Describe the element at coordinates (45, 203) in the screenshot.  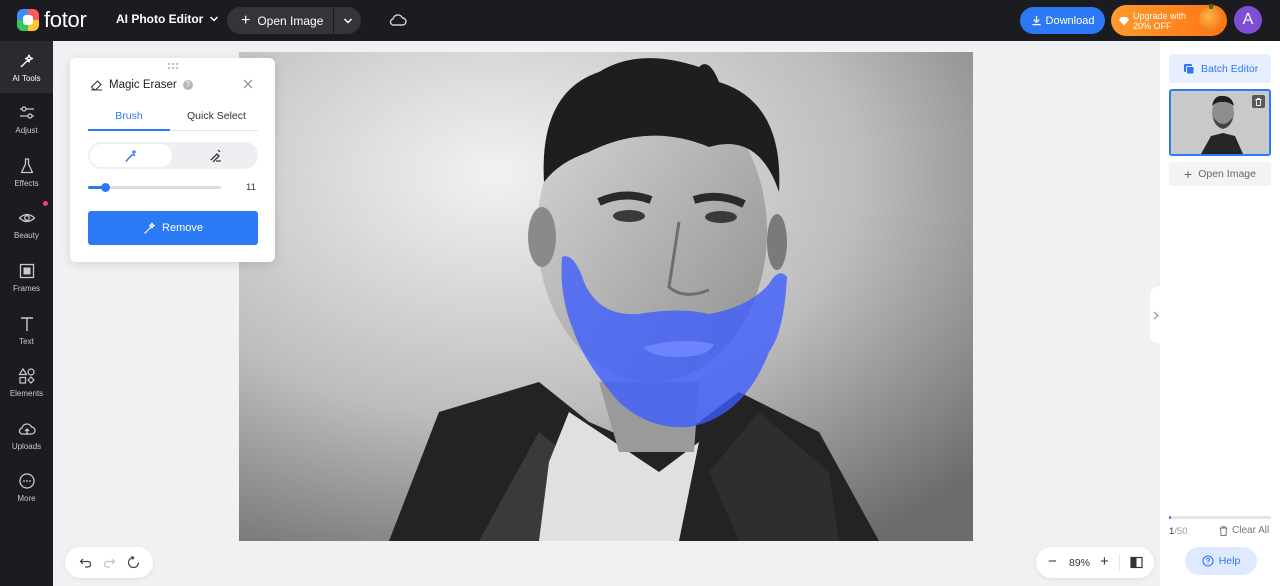
I see `notification-dot` at that location.